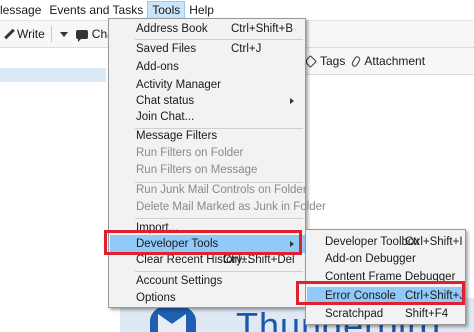 The image size is (474, 332). I want to click on tags-button: Tags, so click(332, 61).